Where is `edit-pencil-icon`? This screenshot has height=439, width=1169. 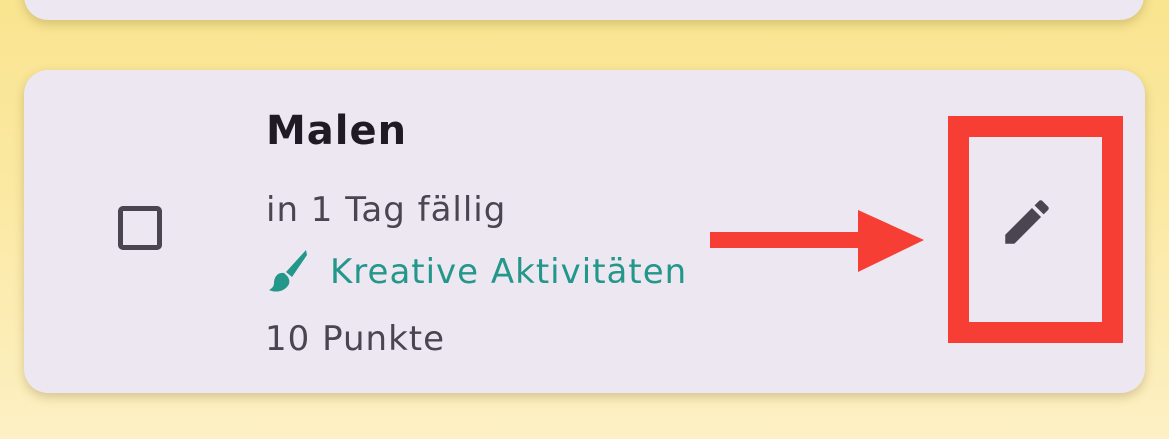 edit-pencil-icon is located at coordinates (1027, 222).